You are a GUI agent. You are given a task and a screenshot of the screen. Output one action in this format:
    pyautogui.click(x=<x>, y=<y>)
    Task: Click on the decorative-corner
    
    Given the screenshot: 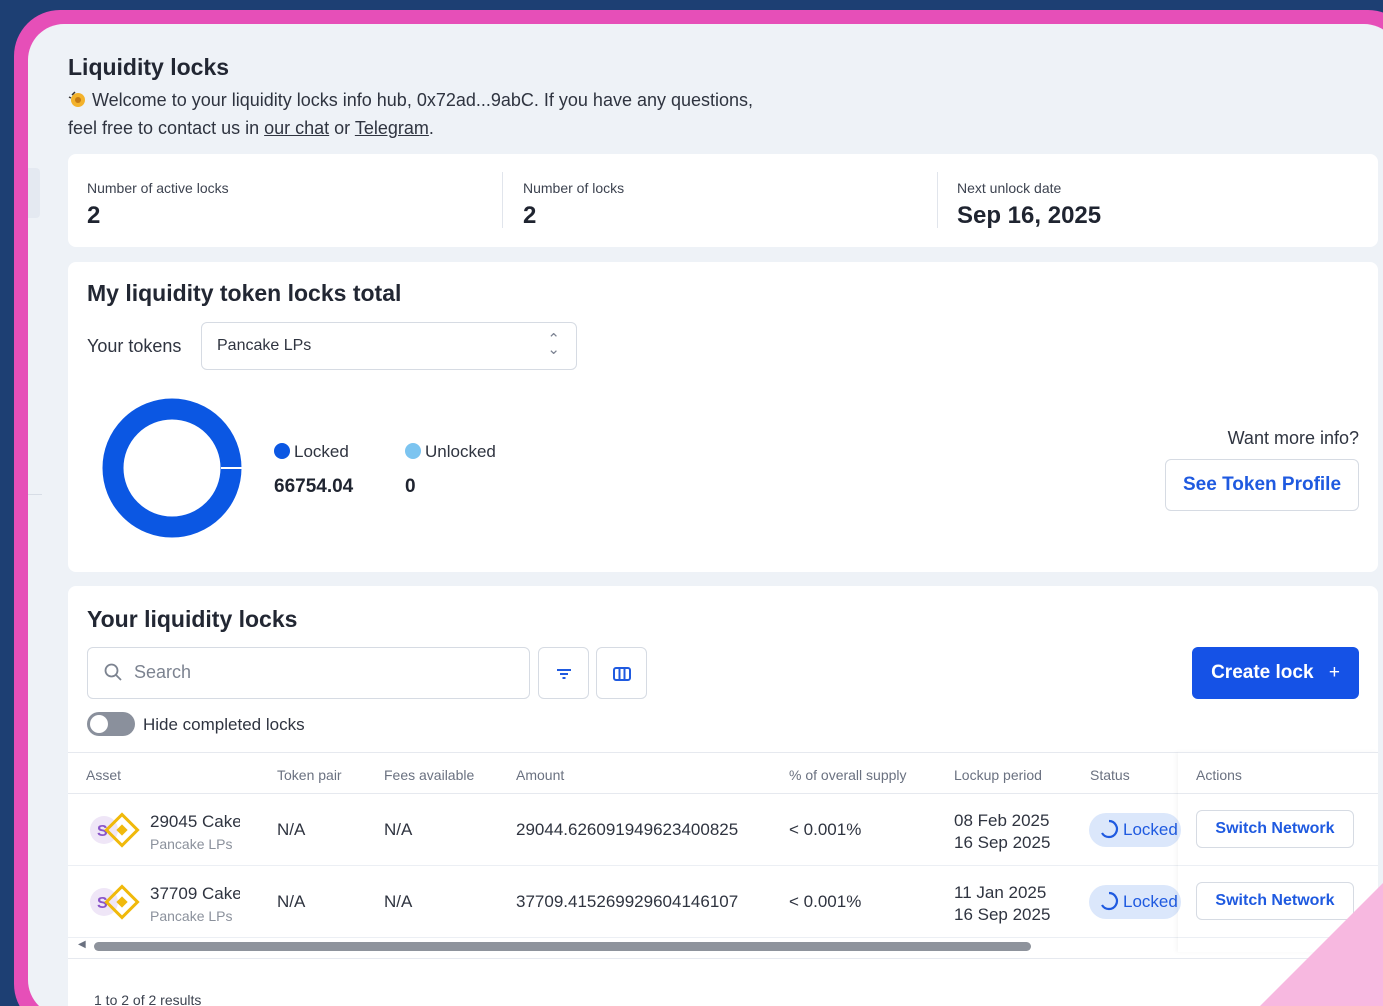 What is the action you would take?
    pyautogui.click(x=1316, y=936)
    